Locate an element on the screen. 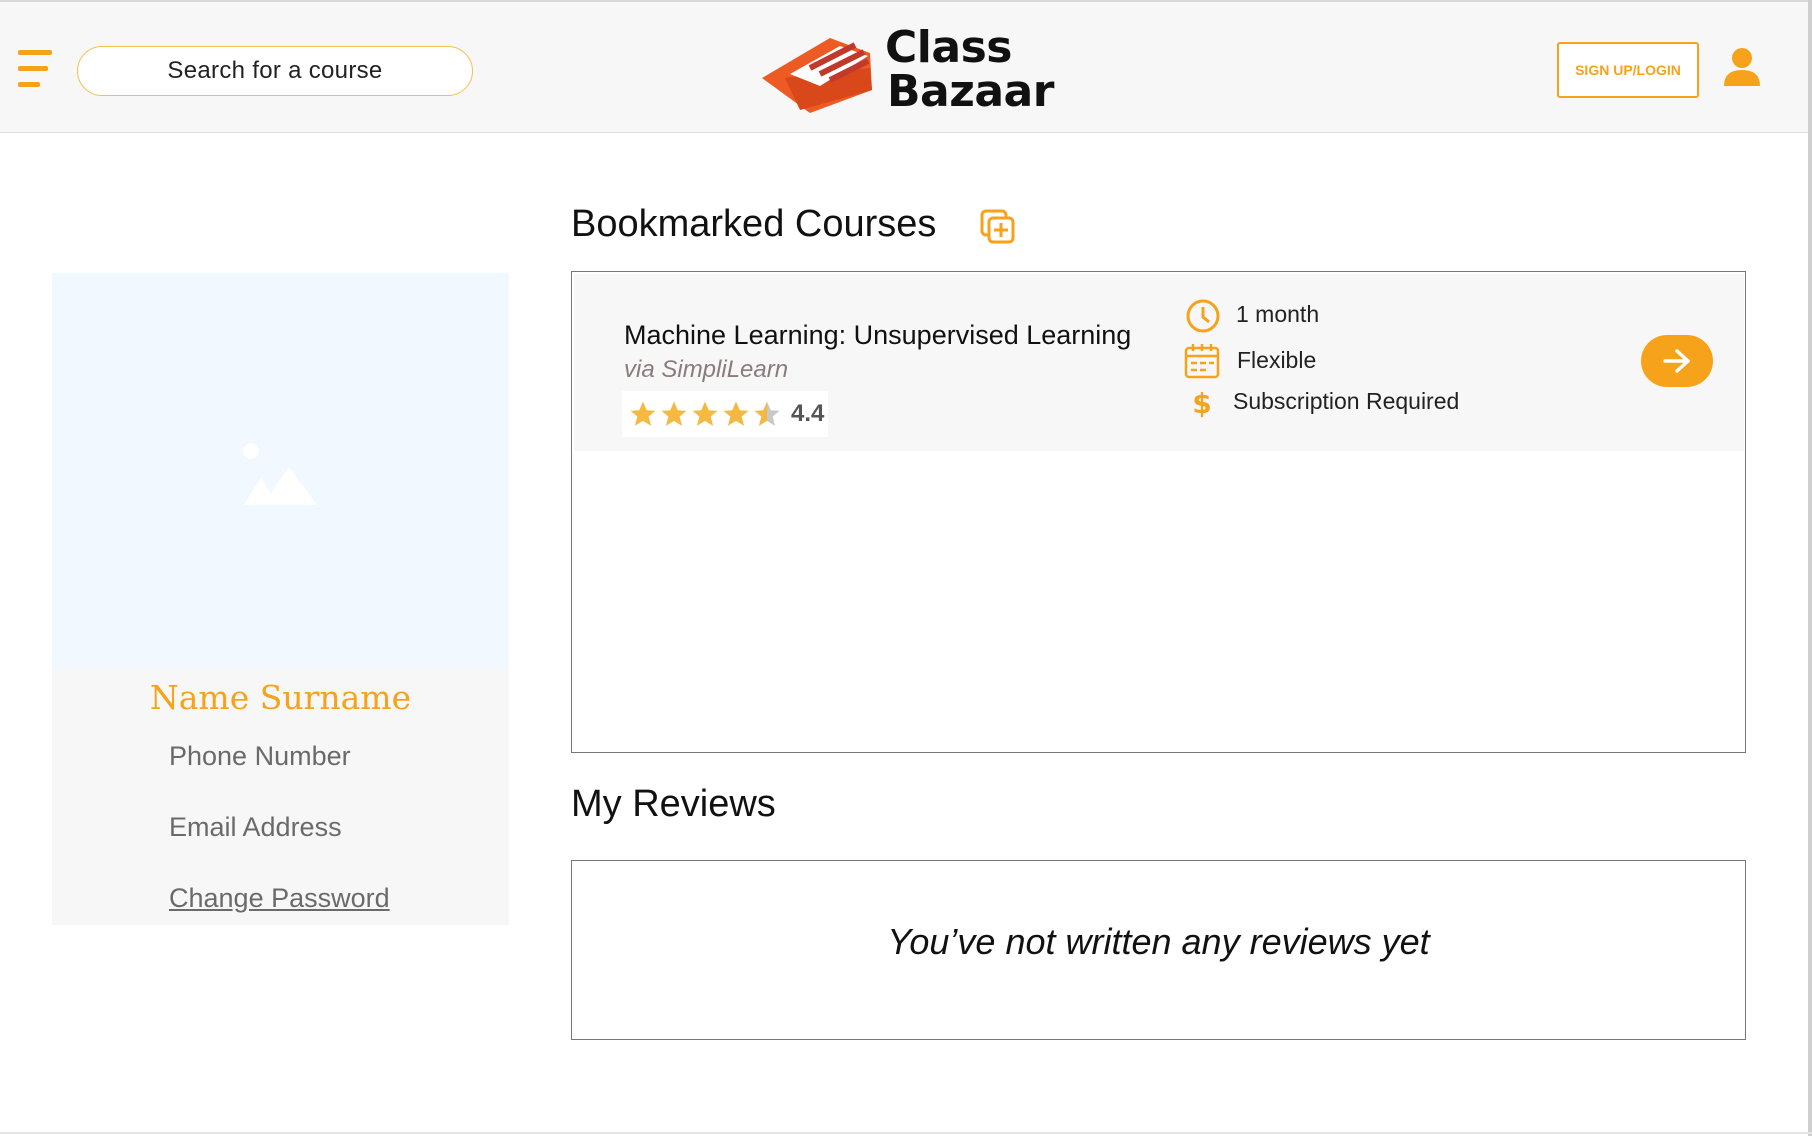  star-half-icon is located at coordinates (767, 413).